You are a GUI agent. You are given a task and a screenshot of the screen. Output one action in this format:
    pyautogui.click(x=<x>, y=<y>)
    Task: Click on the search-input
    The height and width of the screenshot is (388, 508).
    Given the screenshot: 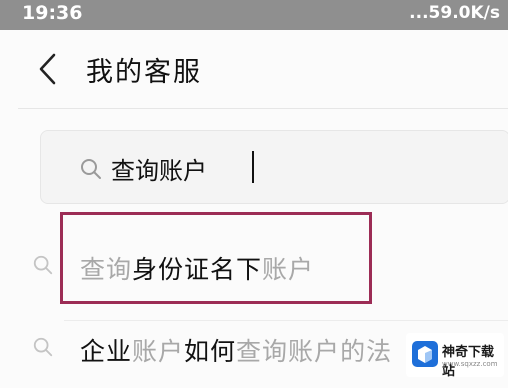 What is the action you would take?
    pyautogui.click(x=291, y=168)
    